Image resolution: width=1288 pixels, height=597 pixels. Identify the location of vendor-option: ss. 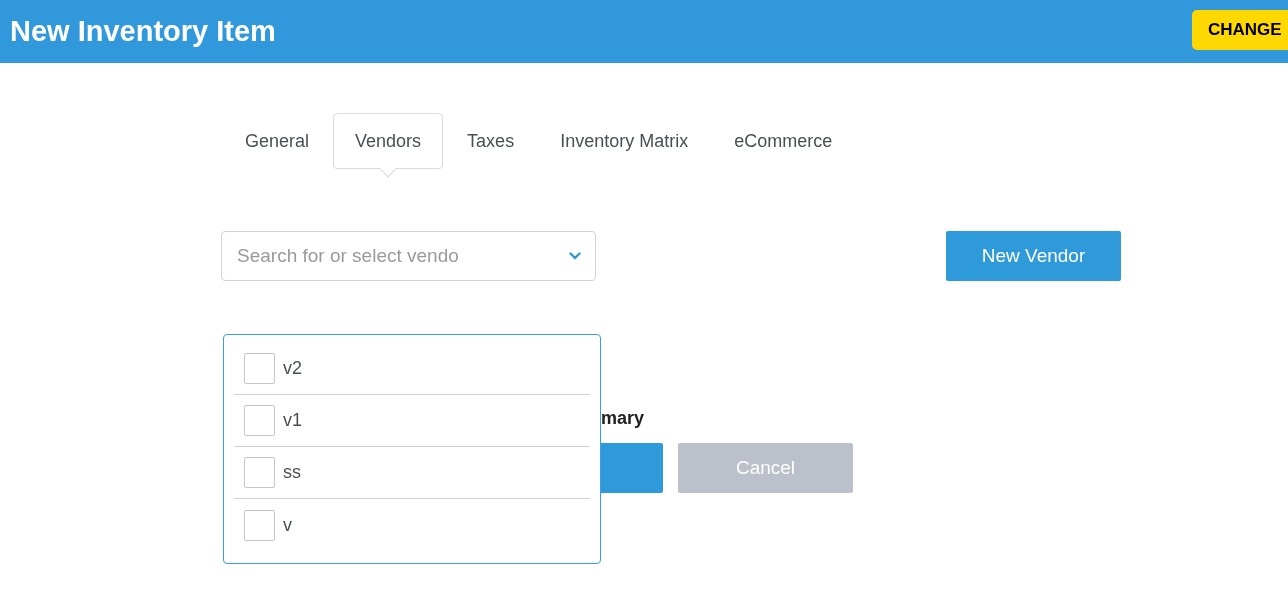
(412, 473).